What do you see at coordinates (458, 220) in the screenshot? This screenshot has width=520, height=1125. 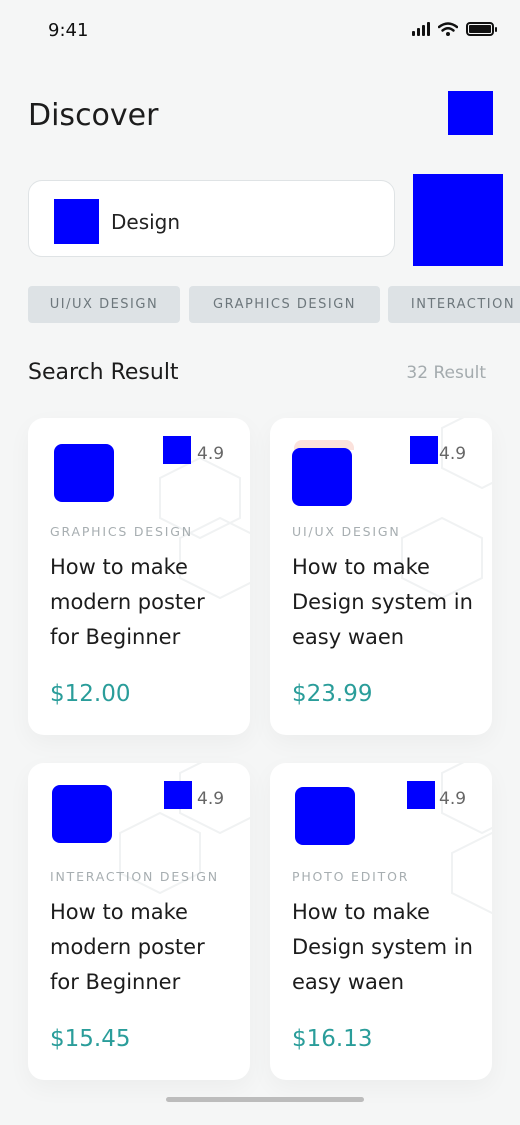 I see `filter-button` at bounding box center [458, 220].